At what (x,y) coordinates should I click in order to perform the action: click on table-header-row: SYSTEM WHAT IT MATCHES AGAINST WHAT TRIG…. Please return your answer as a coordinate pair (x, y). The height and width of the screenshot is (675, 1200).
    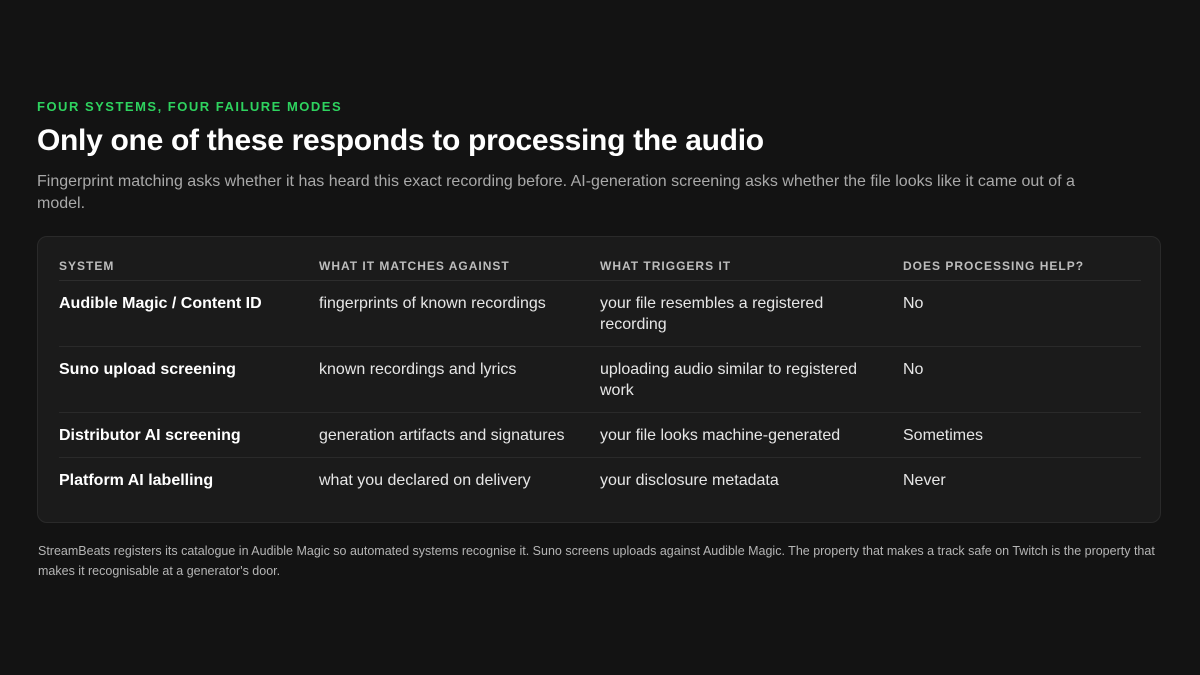
    Looking at the image, I should click on (600, 266).